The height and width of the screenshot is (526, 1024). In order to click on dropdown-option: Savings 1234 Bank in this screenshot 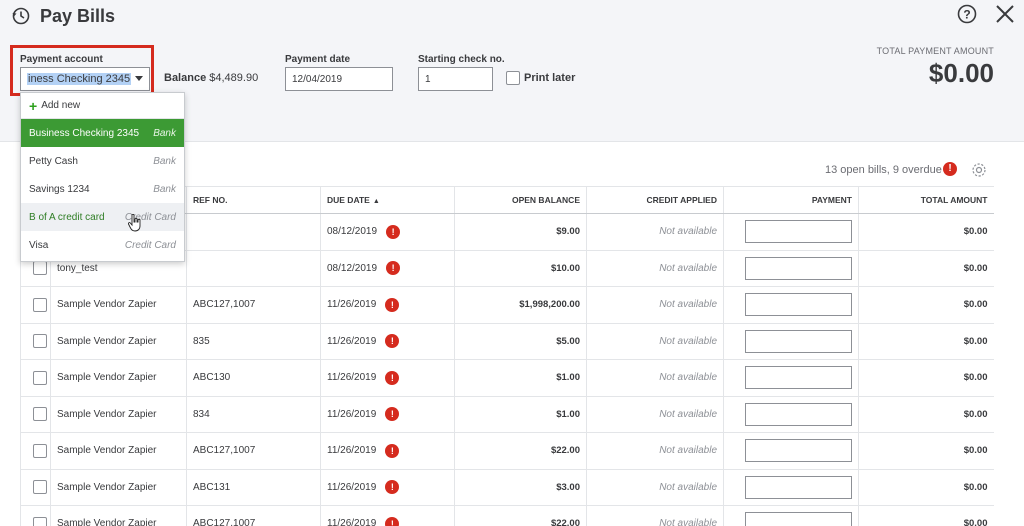, I will do `click(102, 189)`.